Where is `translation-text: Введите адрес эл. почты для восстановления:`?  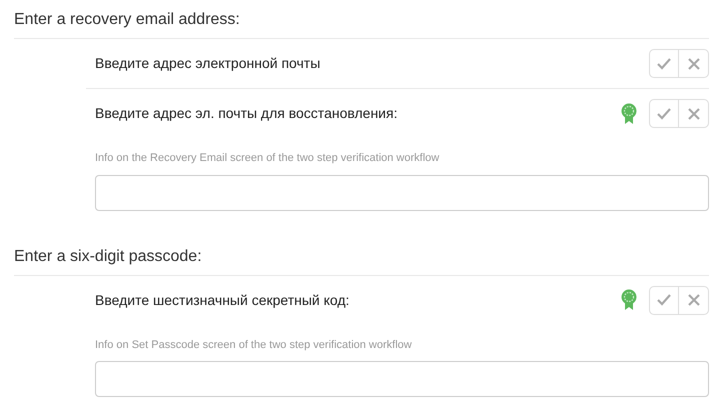 translation-text: Введите адрес эл. почты для восстановления: is located at coordinates (246, 113).